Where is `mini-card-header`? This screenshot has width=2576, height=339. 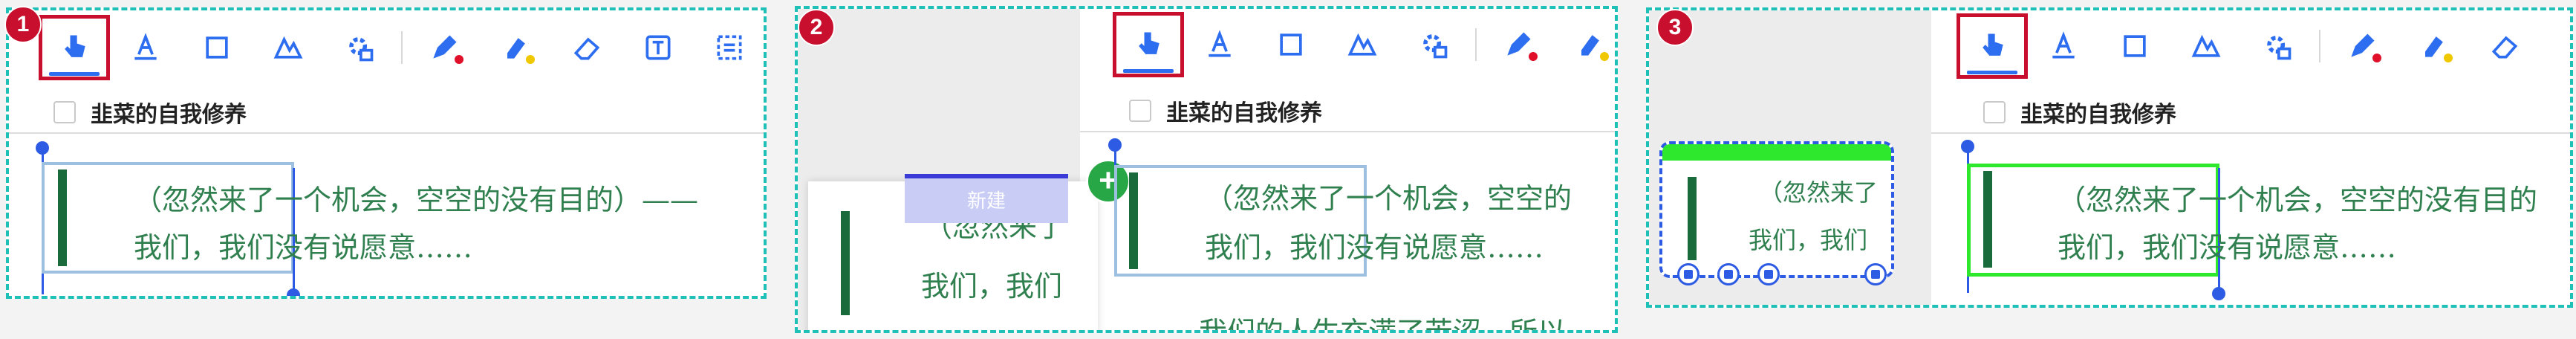 mini-card-header is located at coordinates (1777, 152).